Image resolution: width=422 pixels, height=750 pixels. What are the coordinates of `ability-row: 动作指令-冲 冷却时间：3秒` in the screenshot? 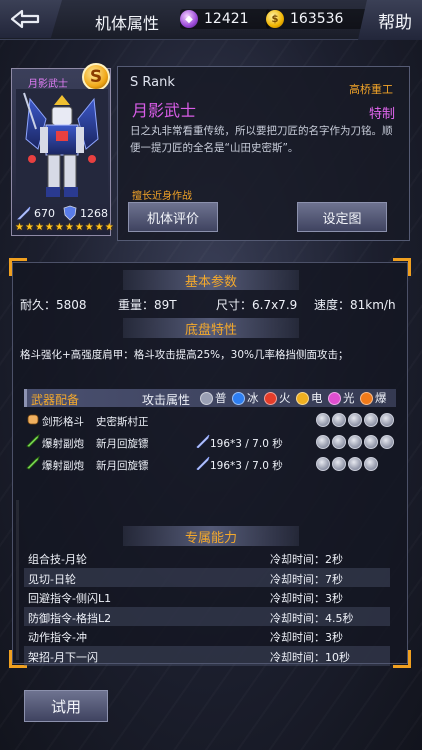 It's located at (207, 636).